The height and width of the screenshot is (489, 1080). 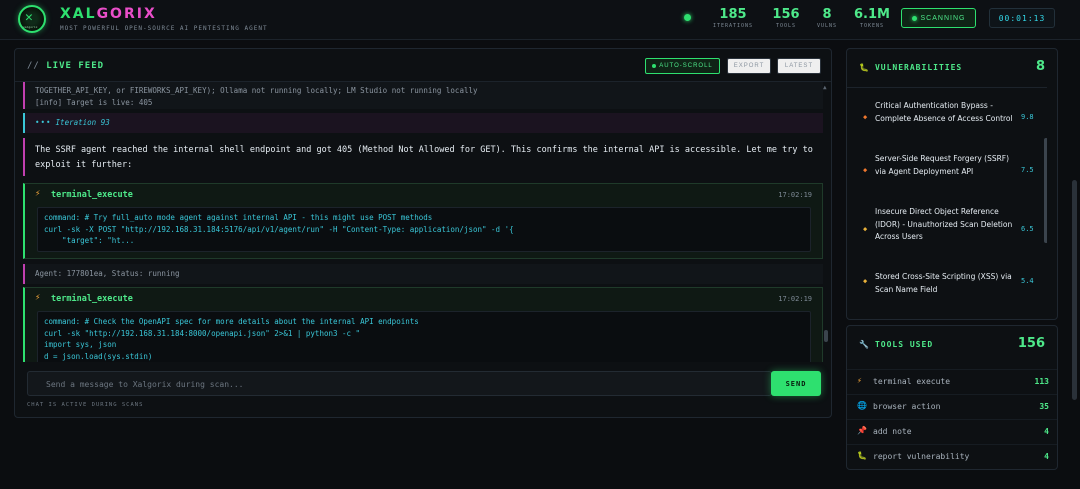 What do you see at coordinates (1027, 170) in the screenshot?
I see `cvss-score: 7.5` at bounding box center [1027, 170].